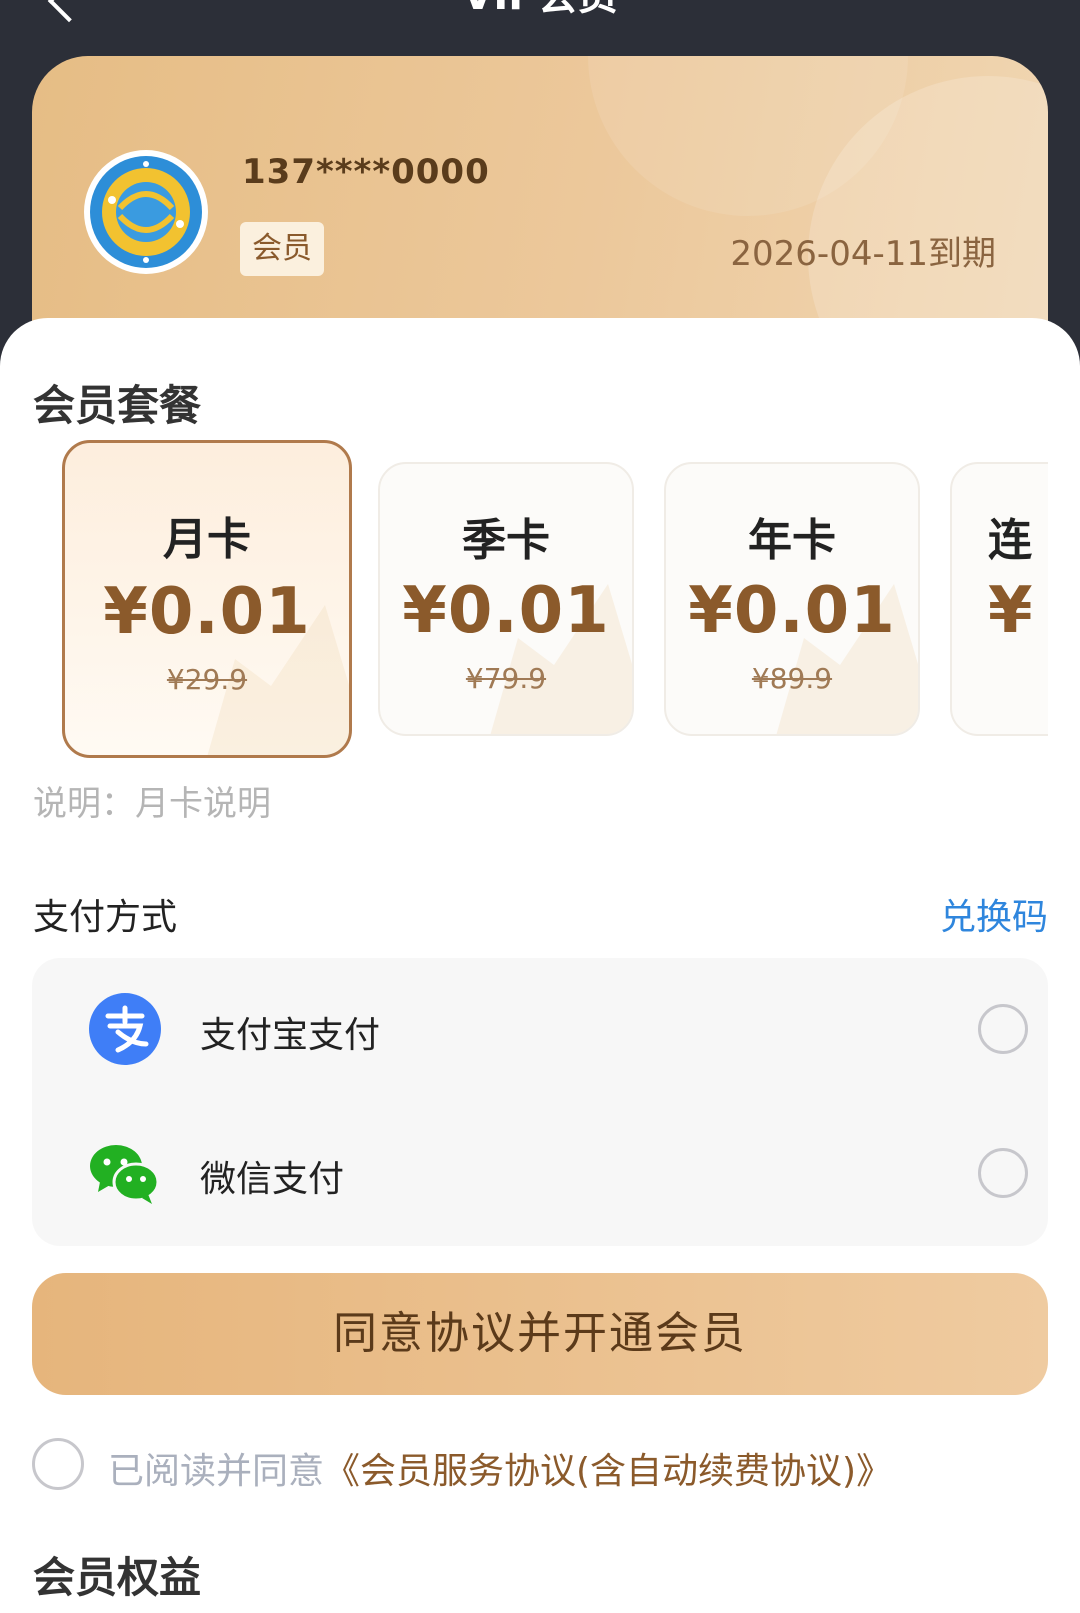 The height and width of the screenshot is (1613, 1080). Describe the element at coordinates (506, 540) in the screenshot. I see `plan-name: 季卡` at that location.